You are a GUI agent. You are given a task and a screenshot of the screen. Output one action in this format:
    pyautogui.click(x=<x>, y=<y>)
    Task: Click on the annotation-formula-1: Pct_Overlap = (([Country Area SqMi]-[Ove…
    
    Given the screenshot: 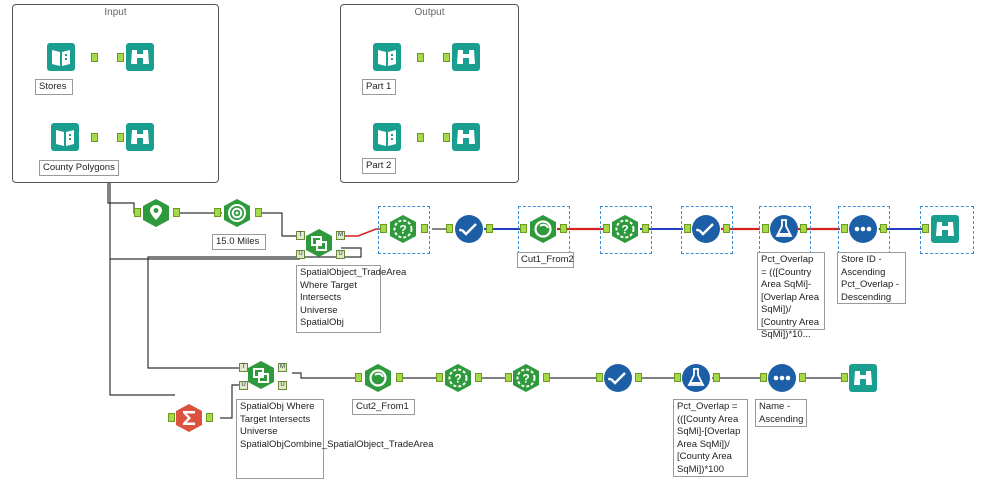 What is the action you would take?
    pyautogui.click(x=791, y=296)
    